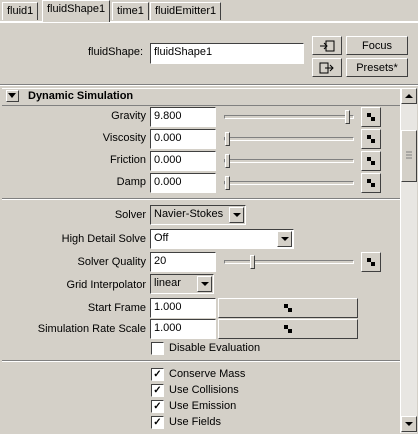 The image size is (418, 434). I want to click on viscosity-label: Viscosity, so click(124, 138).